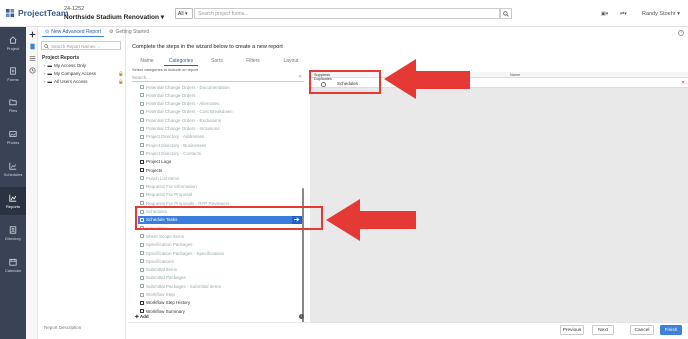  I want to click on category-item: Sheet Scope Items, so click(220, 236).